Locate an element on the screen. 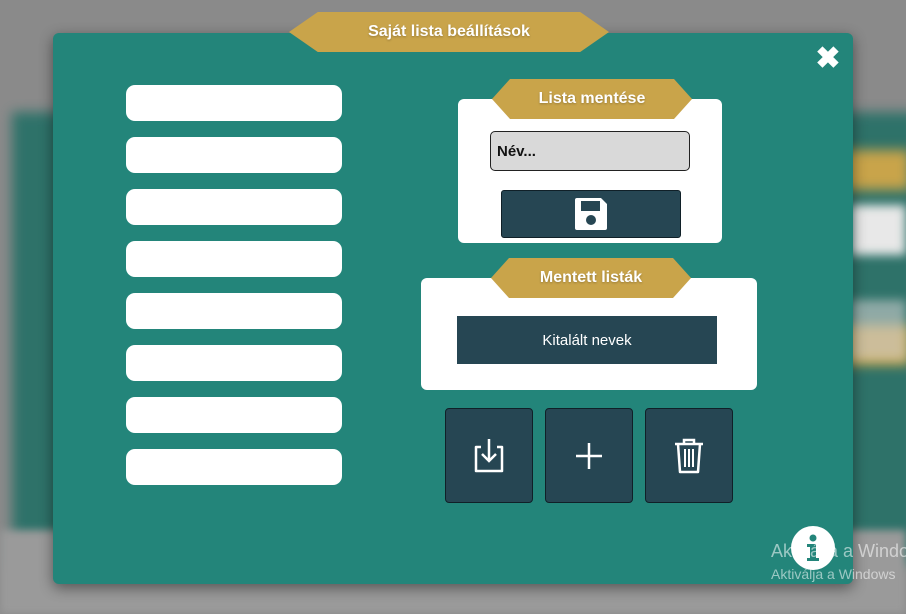 Image resolution: width=906 pixels, height=614 pixels. saved-list-item: Kitalált nevek is located at coordinates (587, 340).